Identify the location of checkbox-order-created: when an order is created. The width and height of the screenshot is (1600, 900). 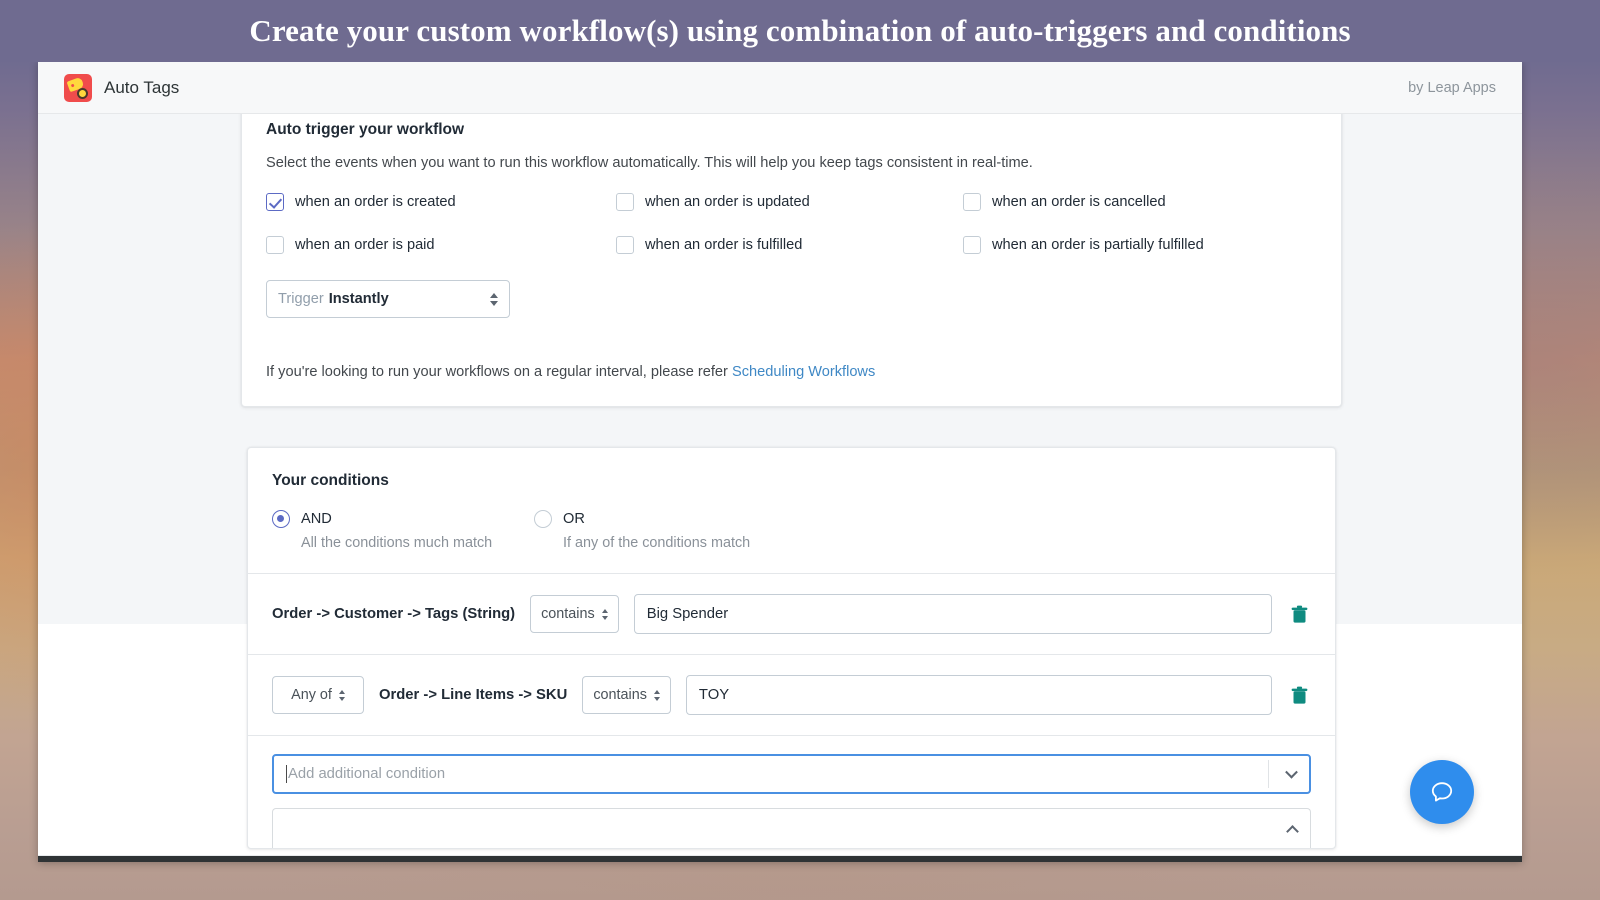
(441, 202).